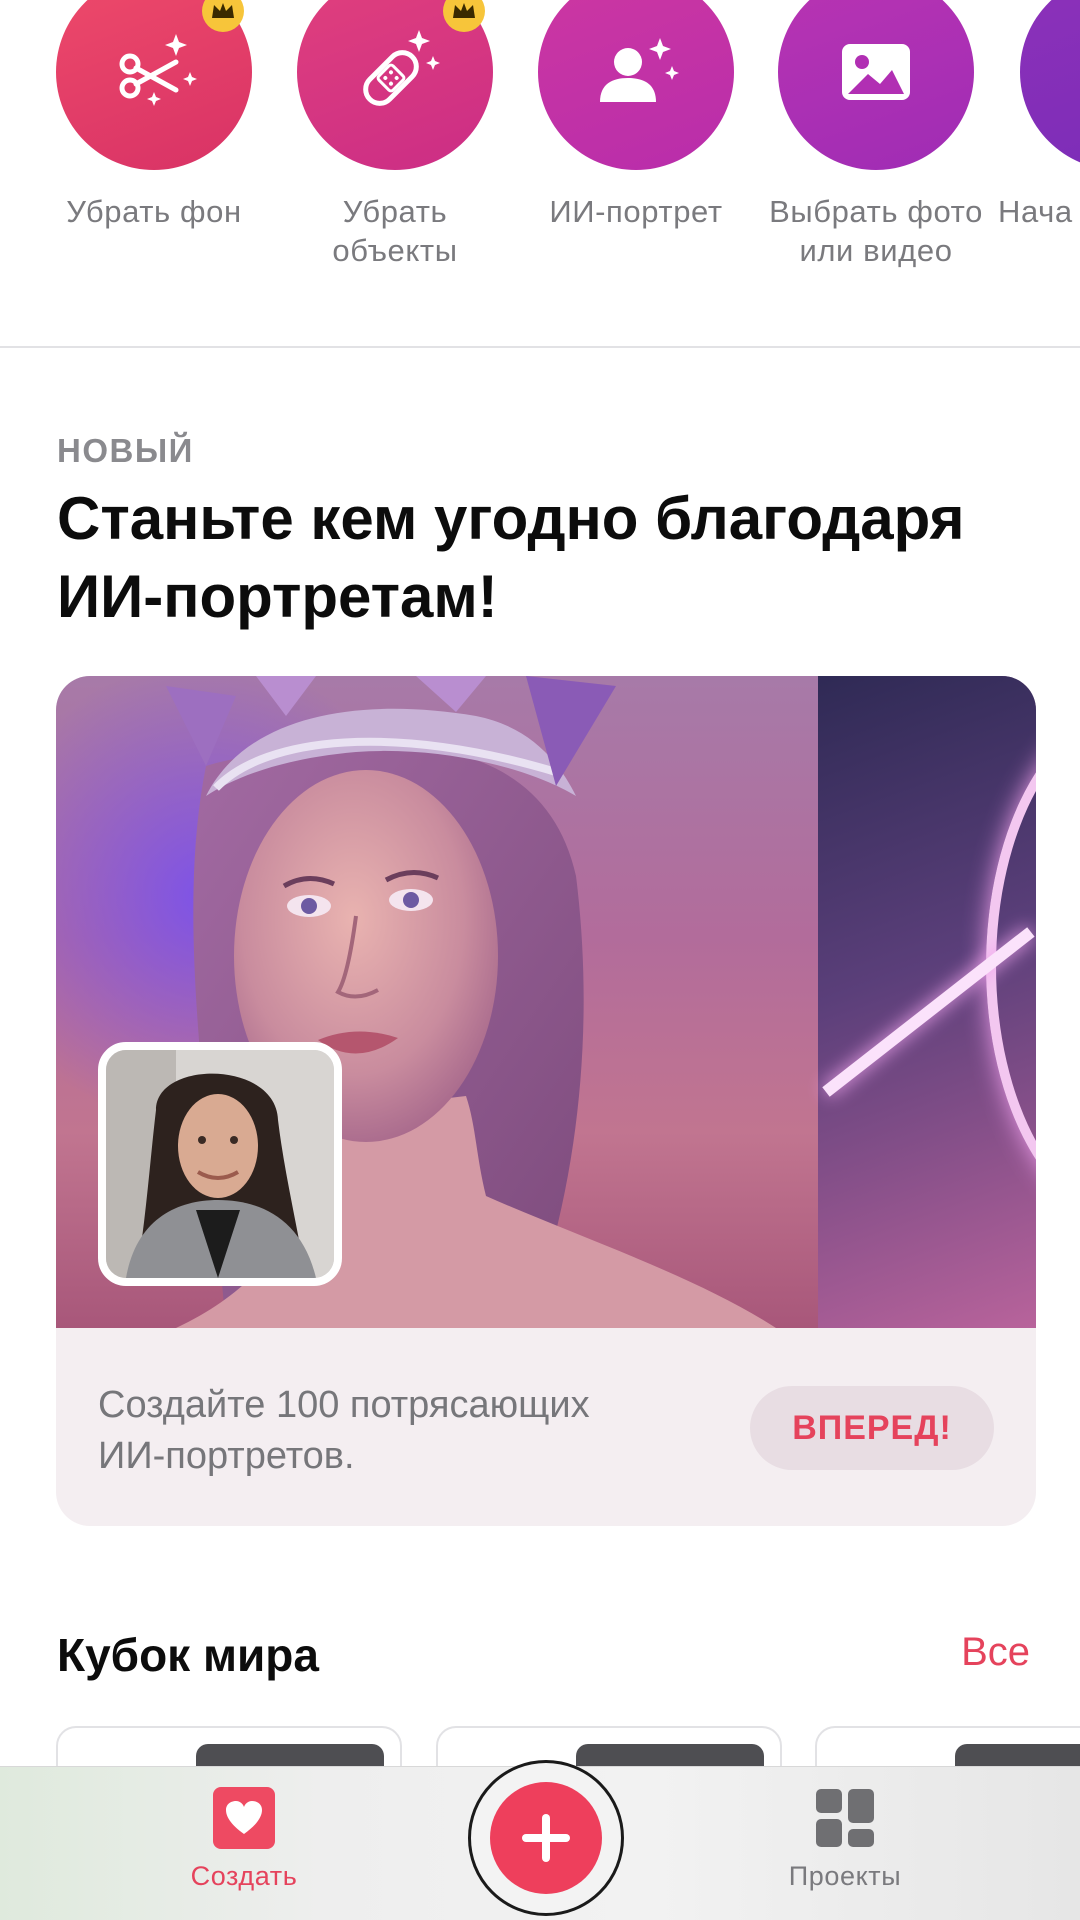 The width and height of the screenshot is (1080, 1920). What do you see at coordinates (158, 70) in the screenshot?
I see `magic-scissors-icon` at bounding box center [158, 70].